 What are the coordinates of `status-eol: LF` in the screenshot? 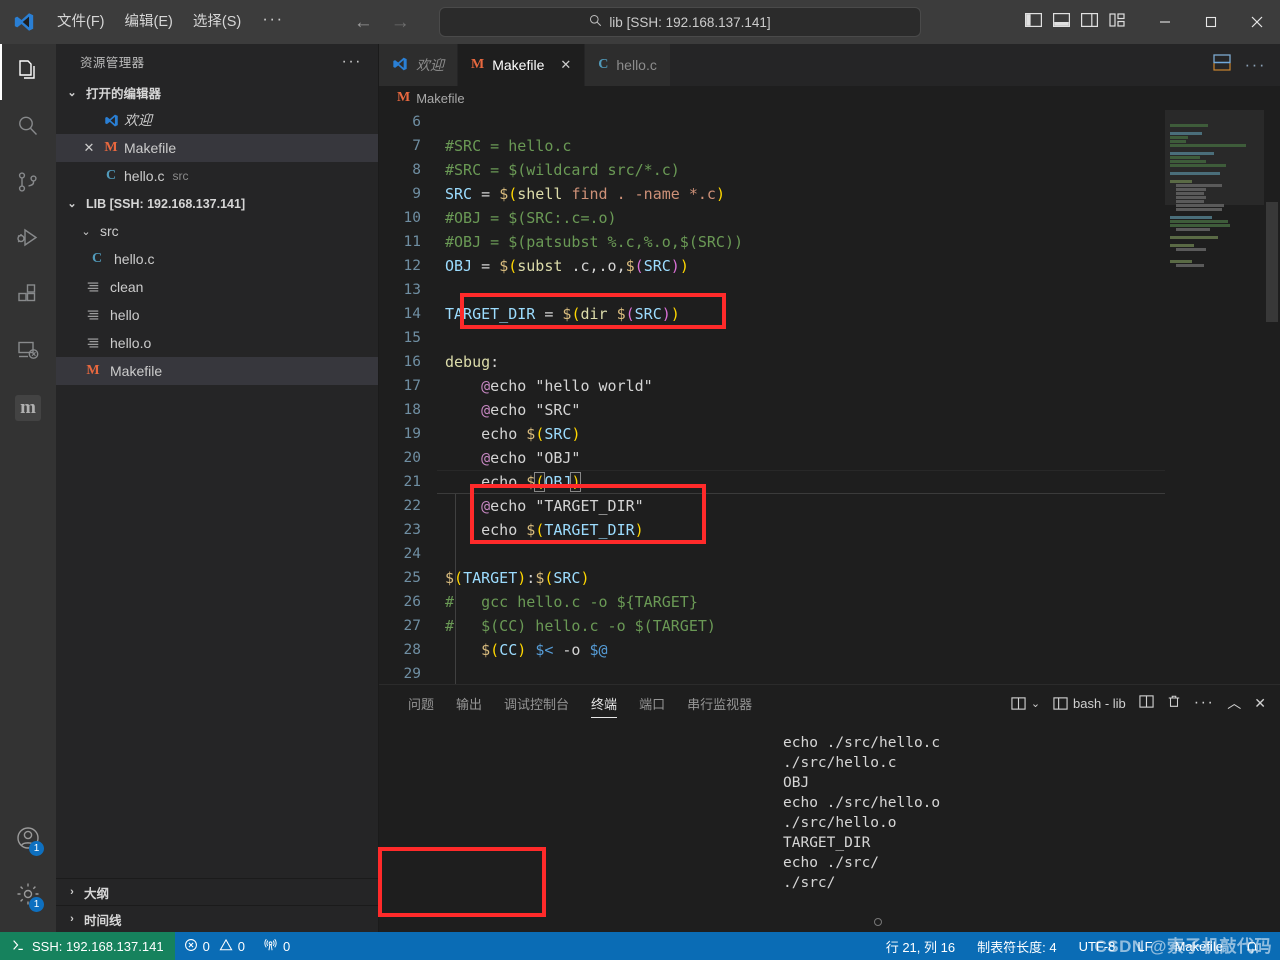 It's located at (1144, 946).